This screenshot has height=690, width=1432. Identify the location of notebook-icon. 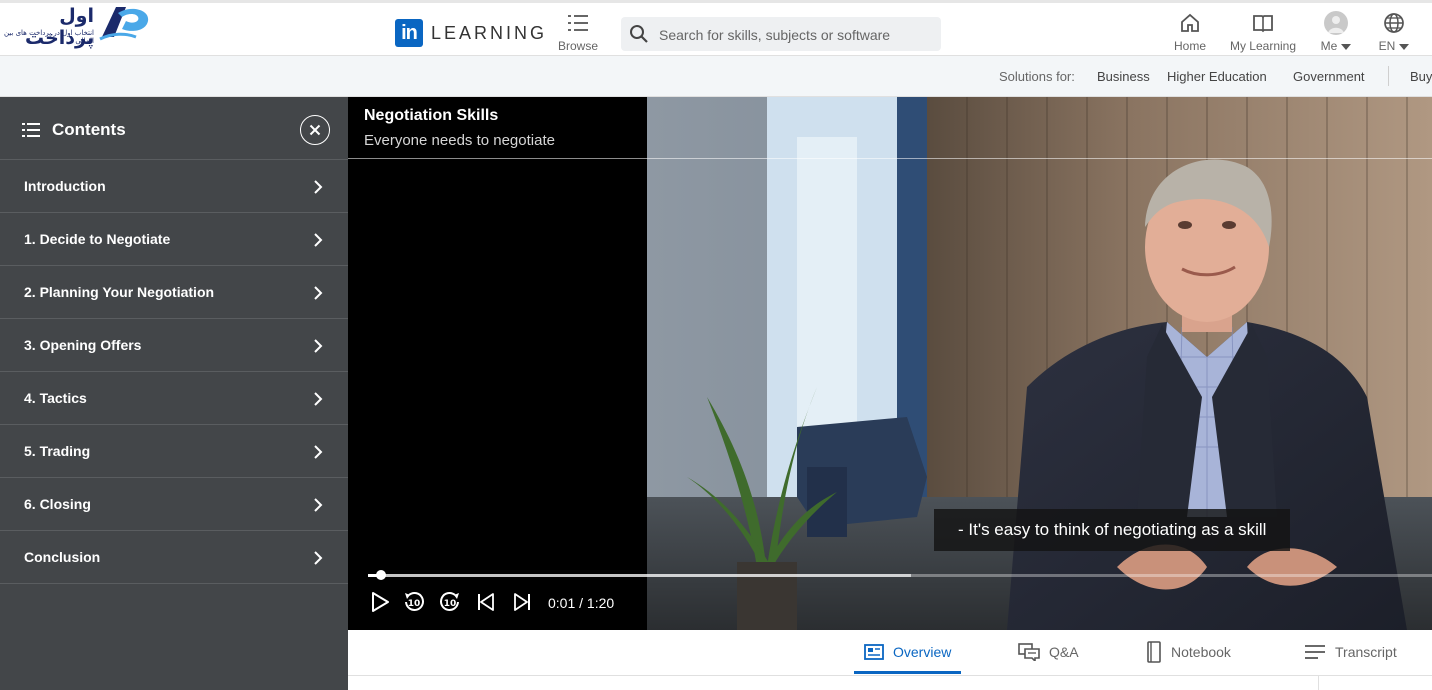
(1154, 652).